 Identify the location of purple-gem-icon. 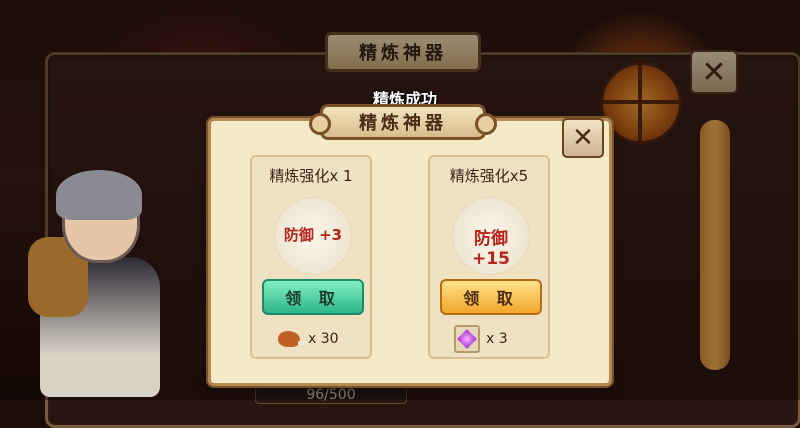
(467, 339).